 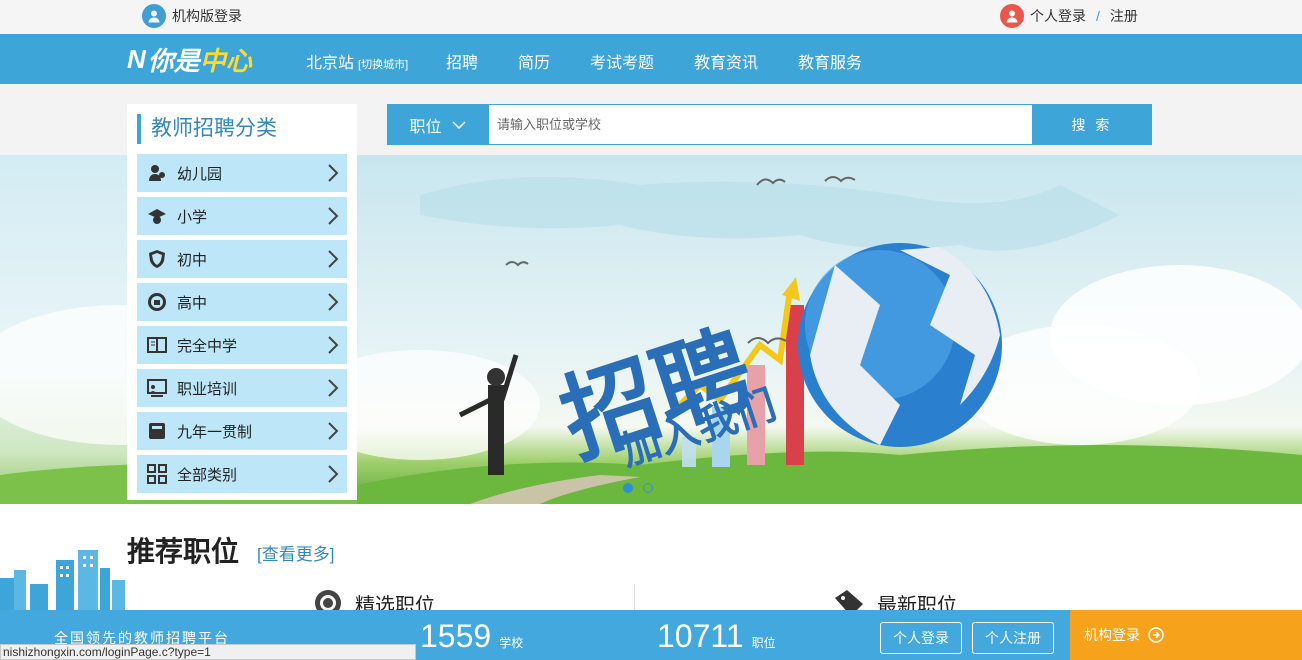 I want to click on logo-text-b: 中心, so click(x=225, y=60).